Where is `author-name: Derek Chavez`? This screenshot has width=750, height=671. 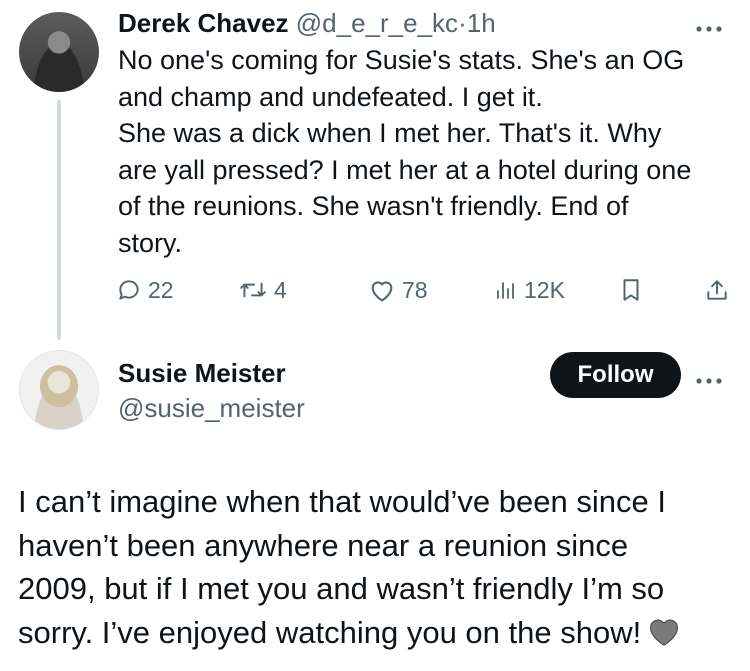
author-name: Derek Chavez is located at coordinates (203, 23).